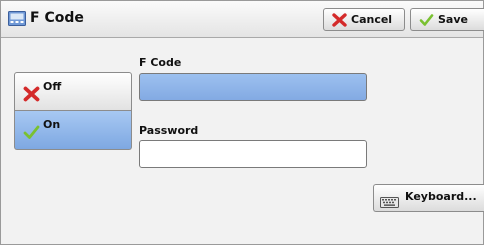 The image size is (484, 245). I want to click on page-title: F Code, so click(57, 18).